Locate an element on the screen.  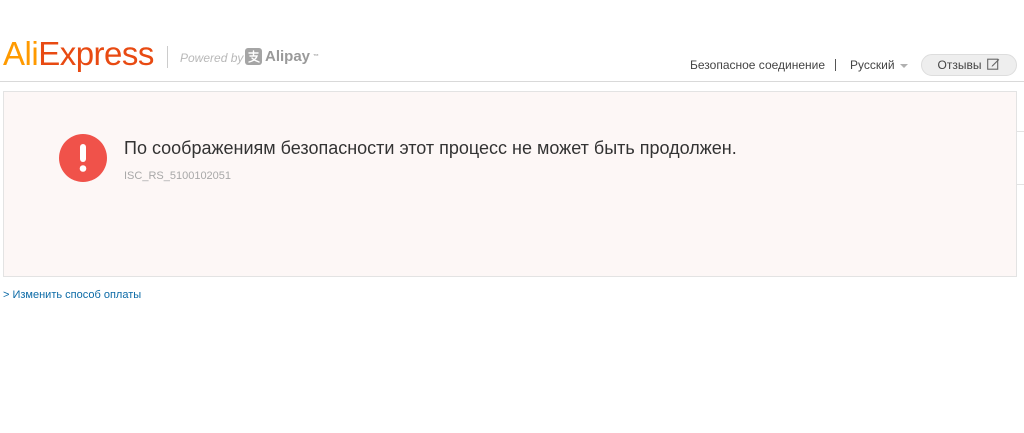
header-separator is located at coordinates (835, 65).